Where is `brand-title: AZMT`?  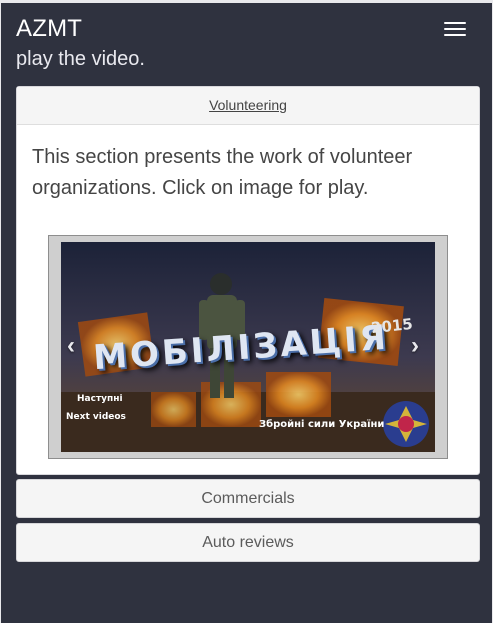
brand-title: AZMT is located at coordinates (49, 29).